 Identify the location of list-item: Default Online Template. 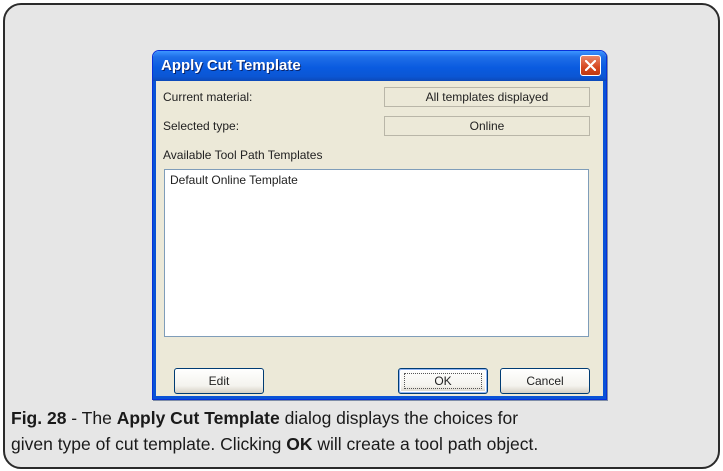
(234, 180).